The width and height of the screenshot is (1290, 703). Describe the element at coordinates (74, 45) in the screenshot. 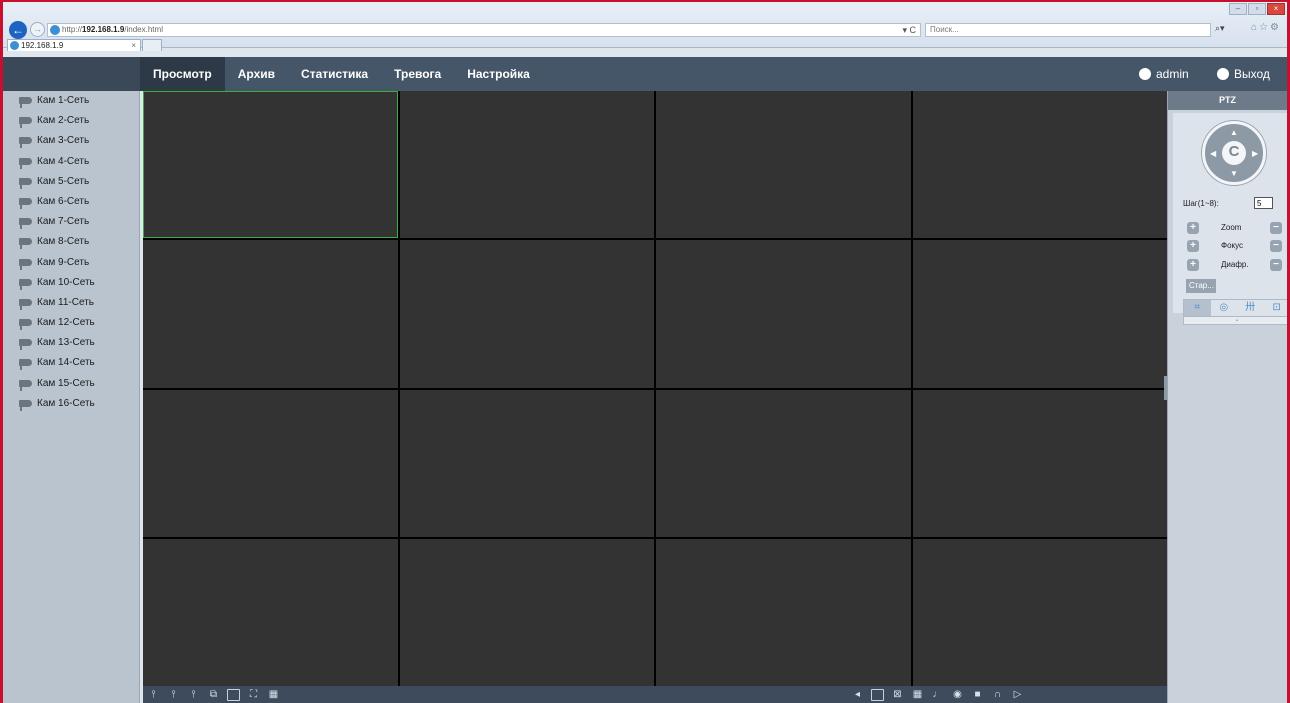

I see `browser-tab: 192.168.1.9 ×` at that location.